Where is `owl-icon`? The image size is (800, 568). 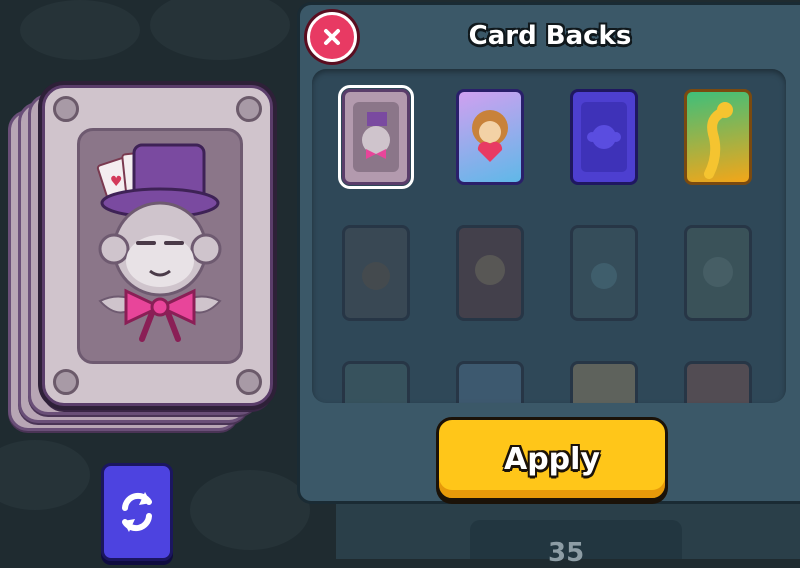
owl-icon is located at coordinates (718, 272).